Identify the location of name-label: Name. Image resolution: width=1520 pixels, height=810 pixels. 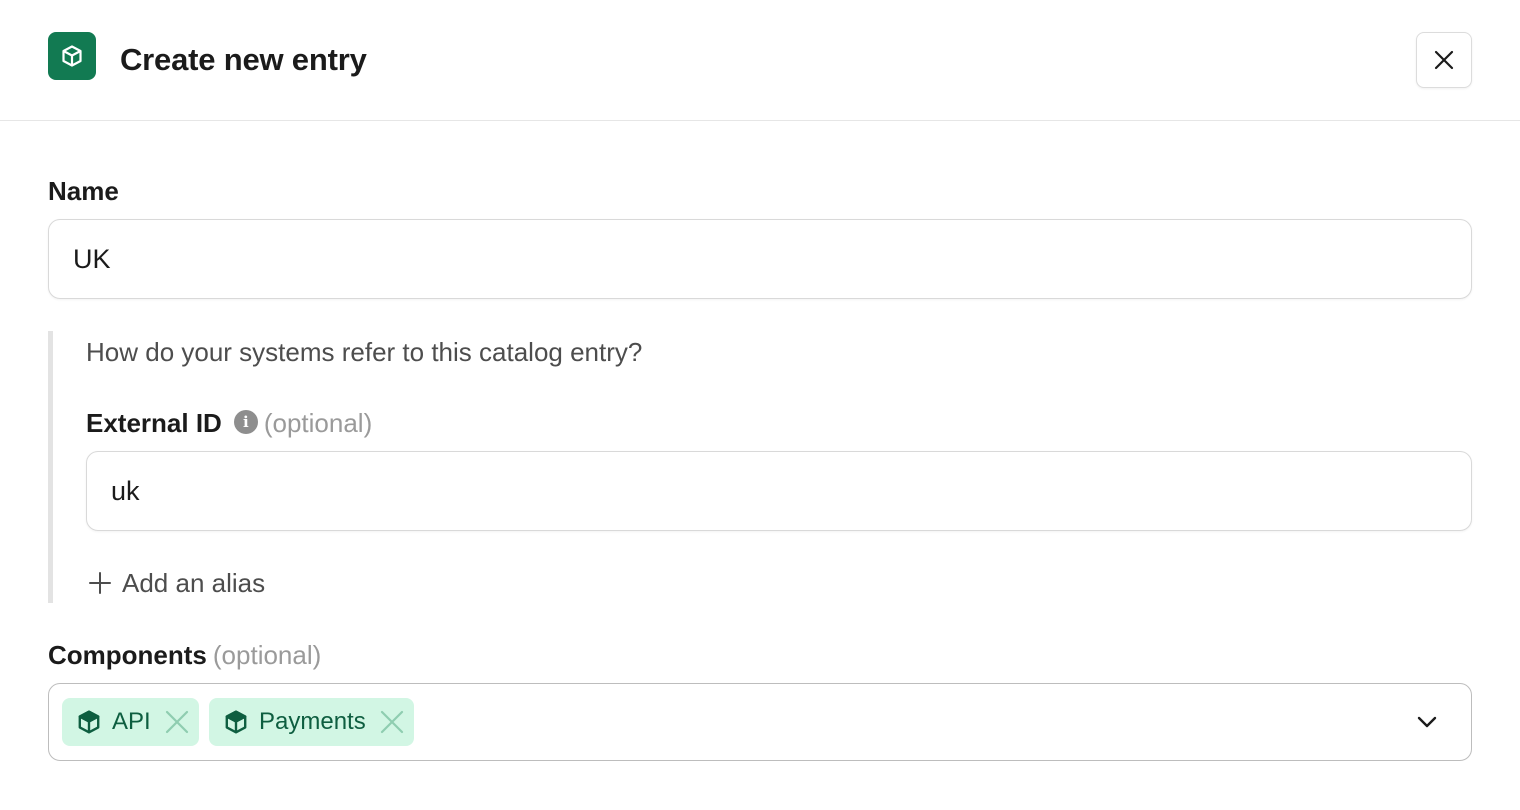
(83, 191).